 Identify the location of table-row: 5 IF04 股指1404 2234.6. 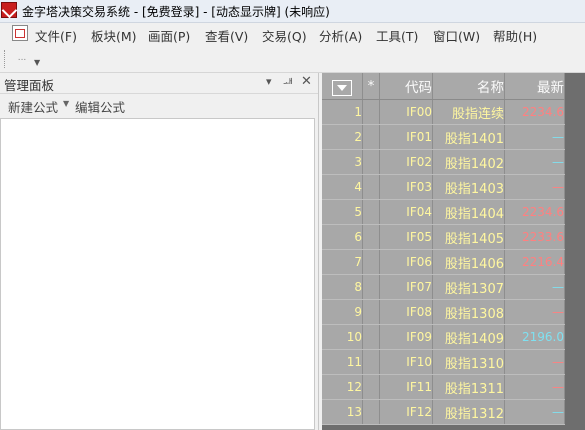
(443, 212).